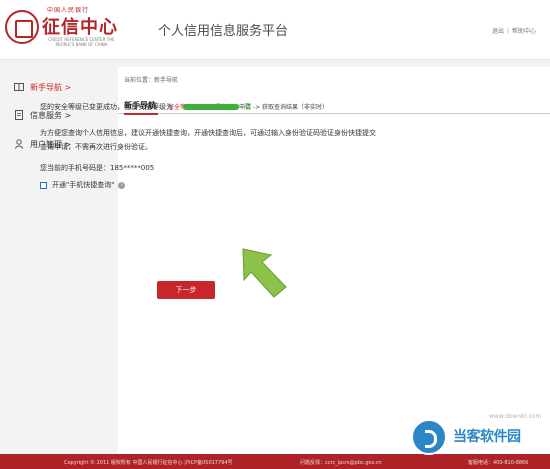 This screenshot has height=469, width=550. I want to click on phone-number: 您当前的手机号码是：185*****005, so click(97, 168).